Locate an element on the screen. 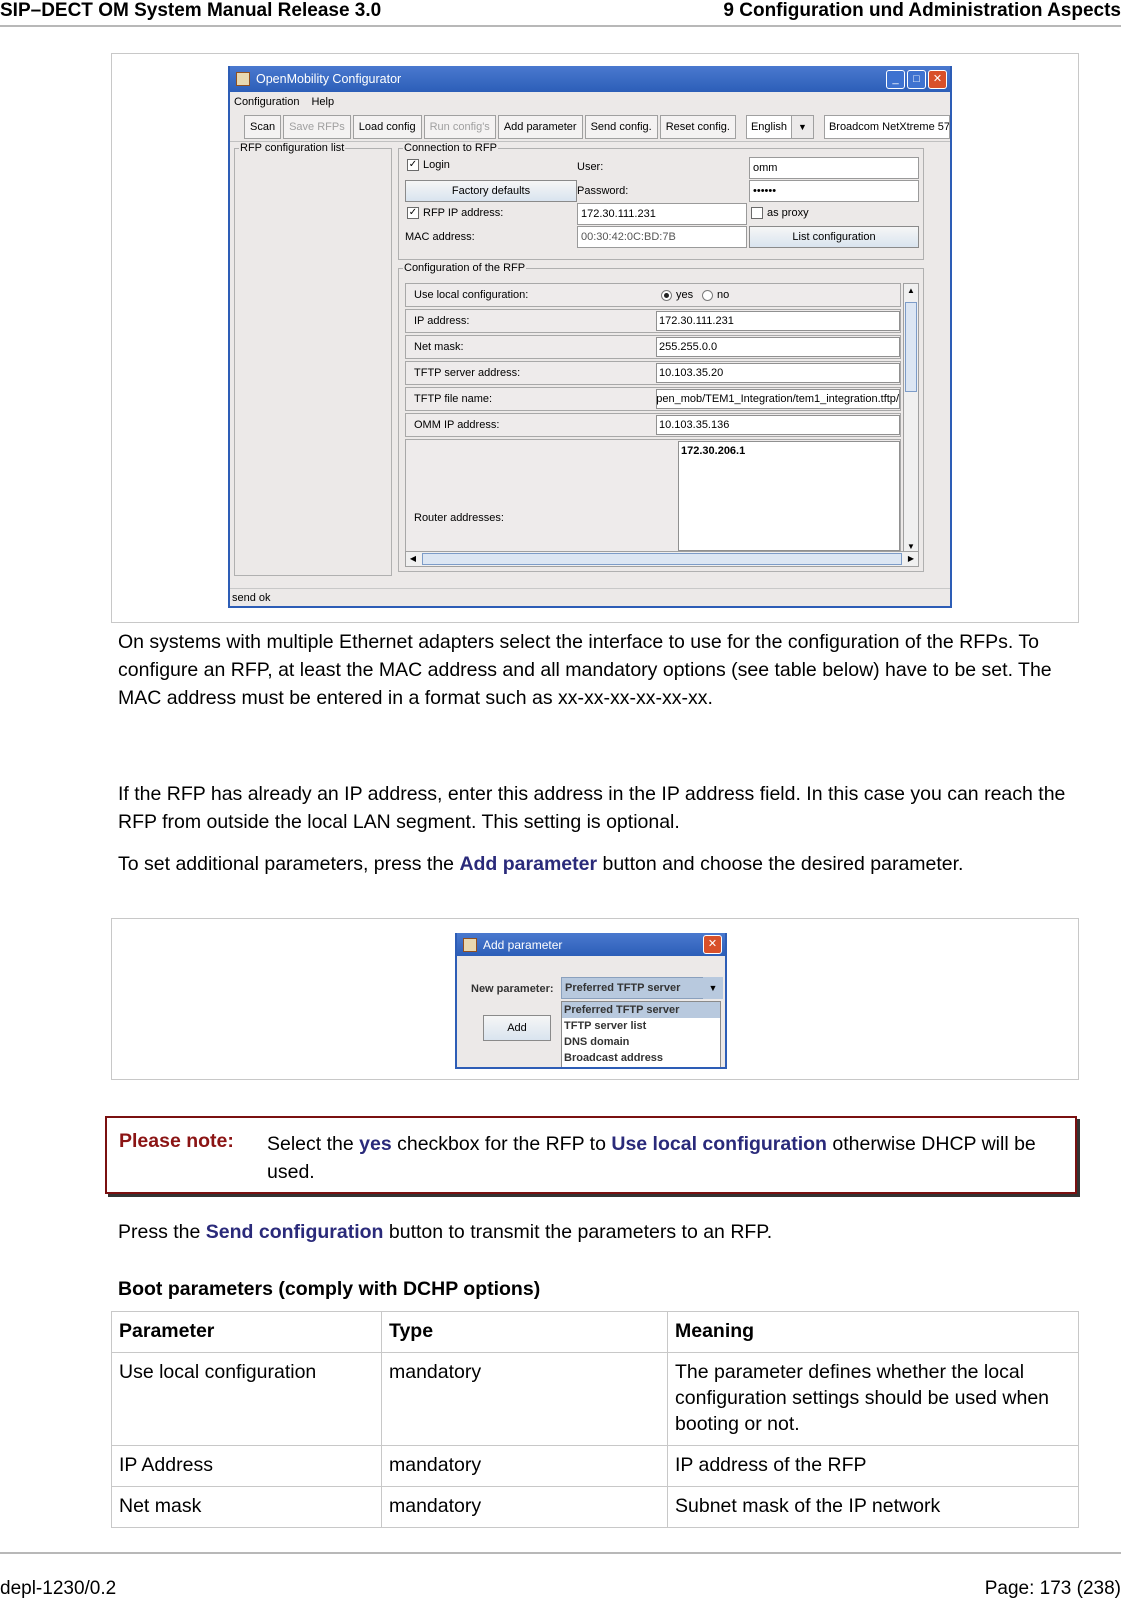 The width and height of the screenshot is (1121, 1609). as-proxy-label: as proxy is located at coordinates (788, 213).